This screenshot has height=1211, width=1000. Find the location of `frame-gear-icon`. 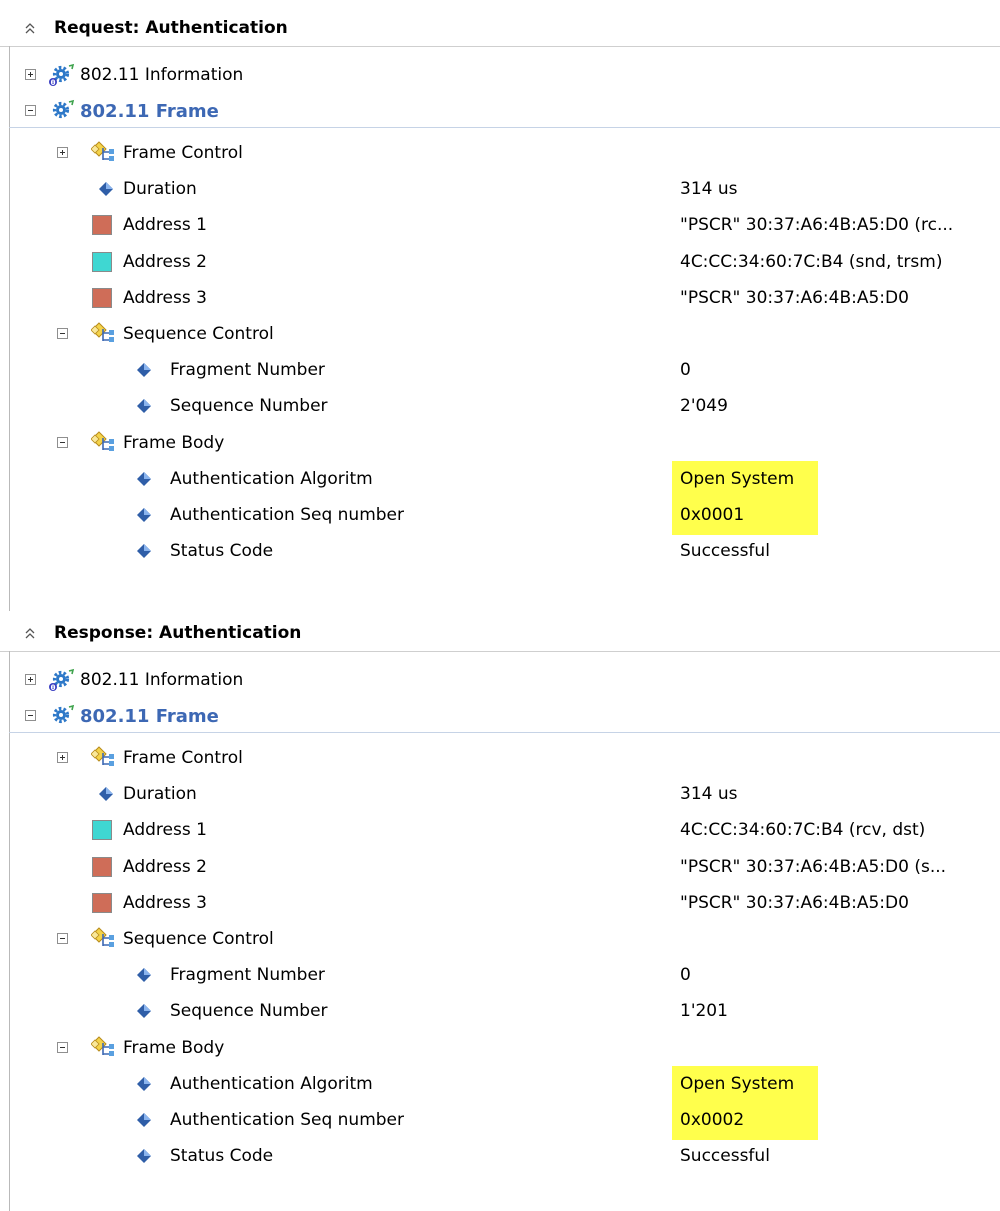

frame-gear-icon is located at coordinates (63, 714).